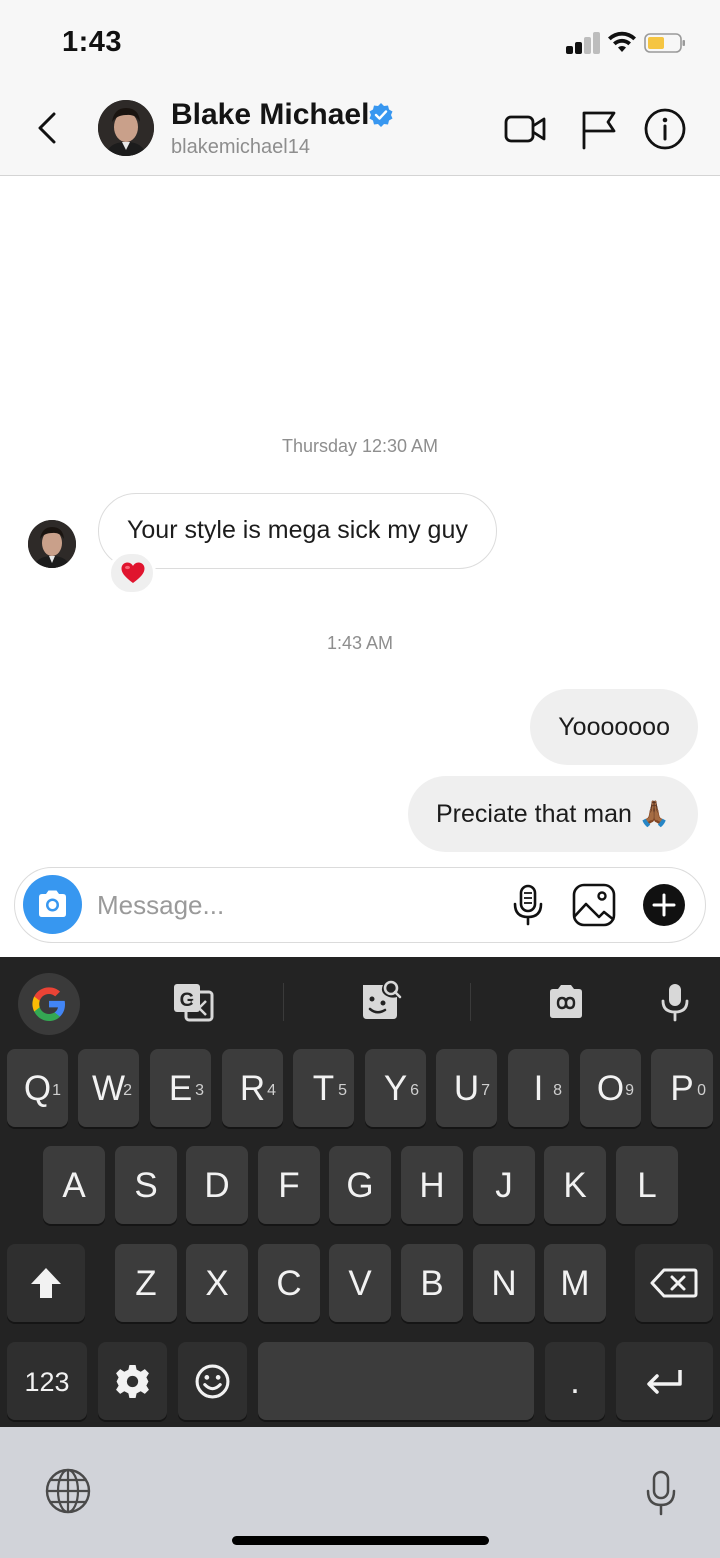 This screenshot has width=720, height=1558. I want to click on shift-key, so click(46, 1283).